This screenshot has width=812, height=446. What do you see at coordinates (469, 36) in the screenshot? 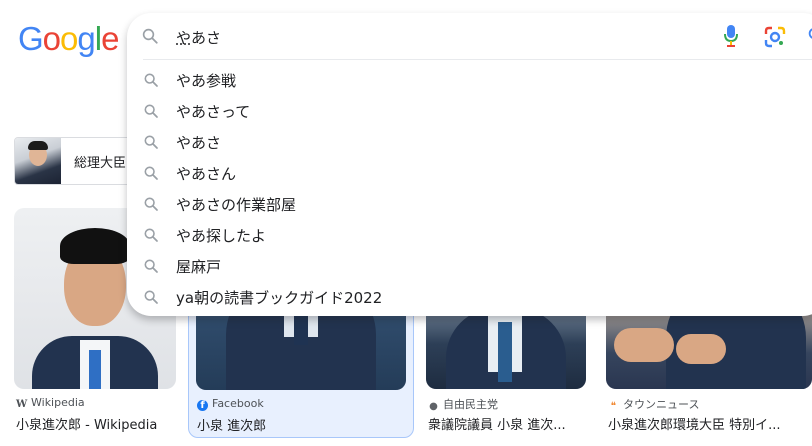
I see `search-bar: やあさ` at bounding box center [469, 36].